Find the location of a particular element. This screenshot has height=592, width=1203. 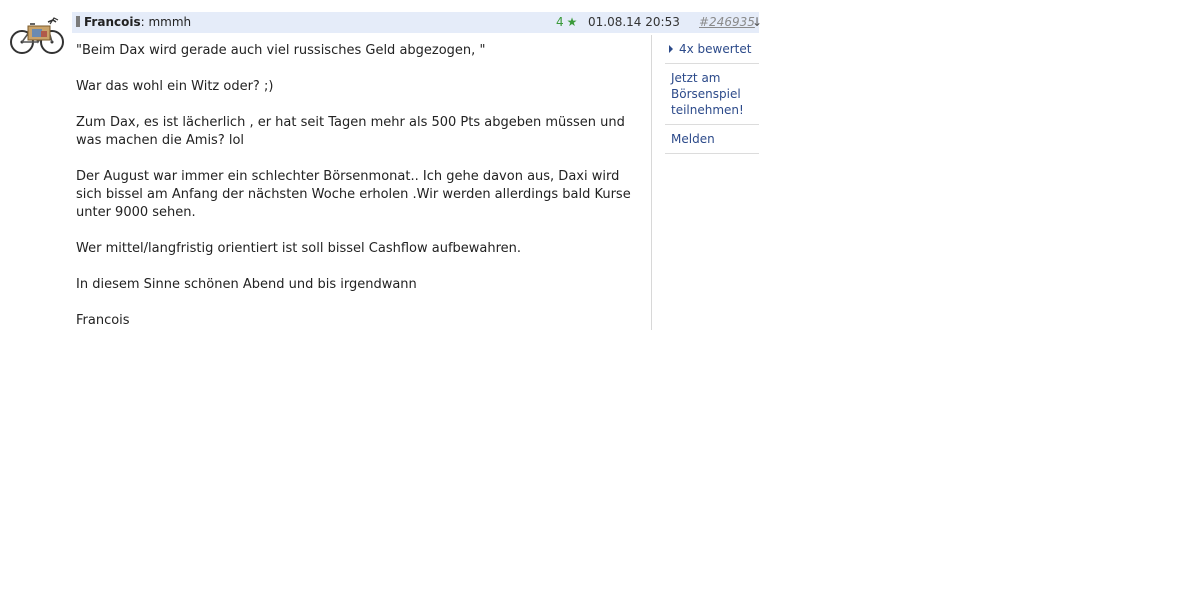

avatar is located at coordinates (37, 35).